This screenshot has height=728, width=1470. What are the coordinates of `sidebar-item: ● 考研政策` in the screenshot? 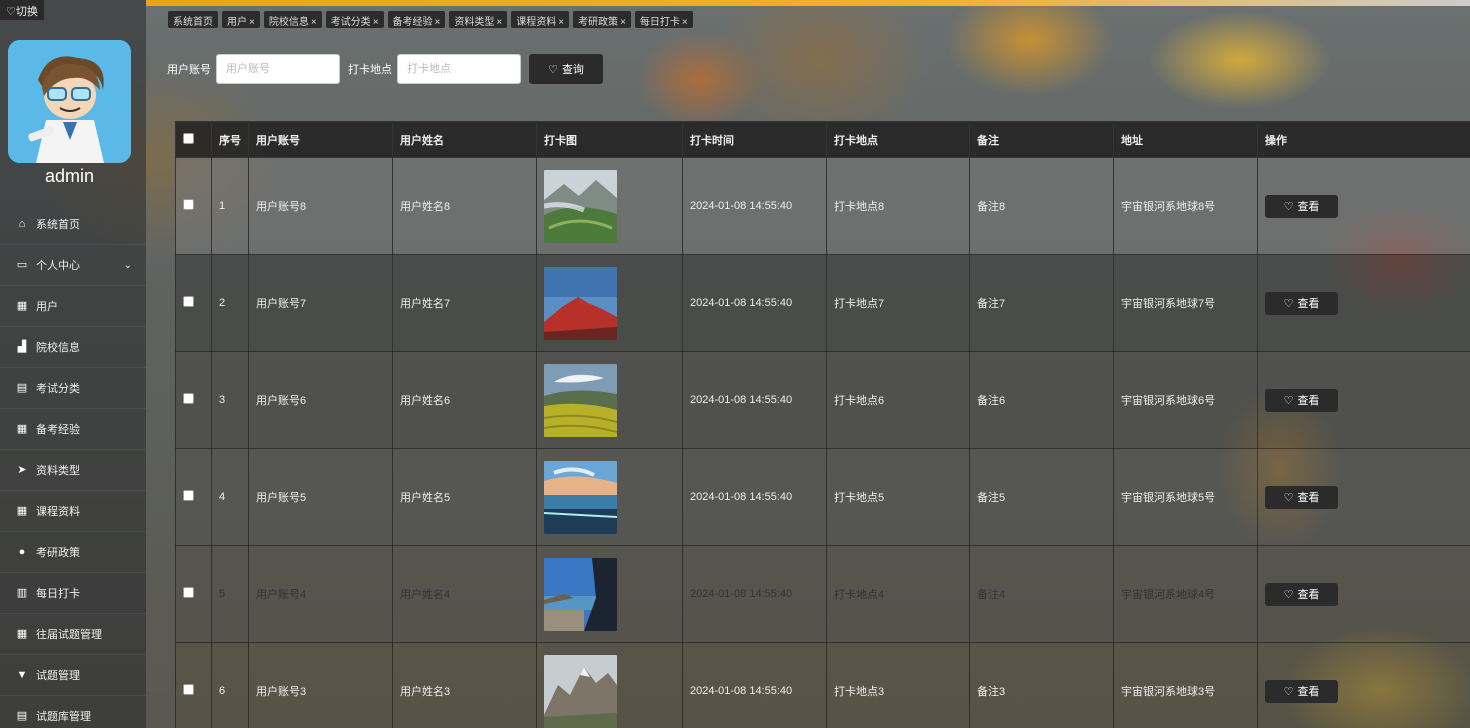 It's located at (73, 552).